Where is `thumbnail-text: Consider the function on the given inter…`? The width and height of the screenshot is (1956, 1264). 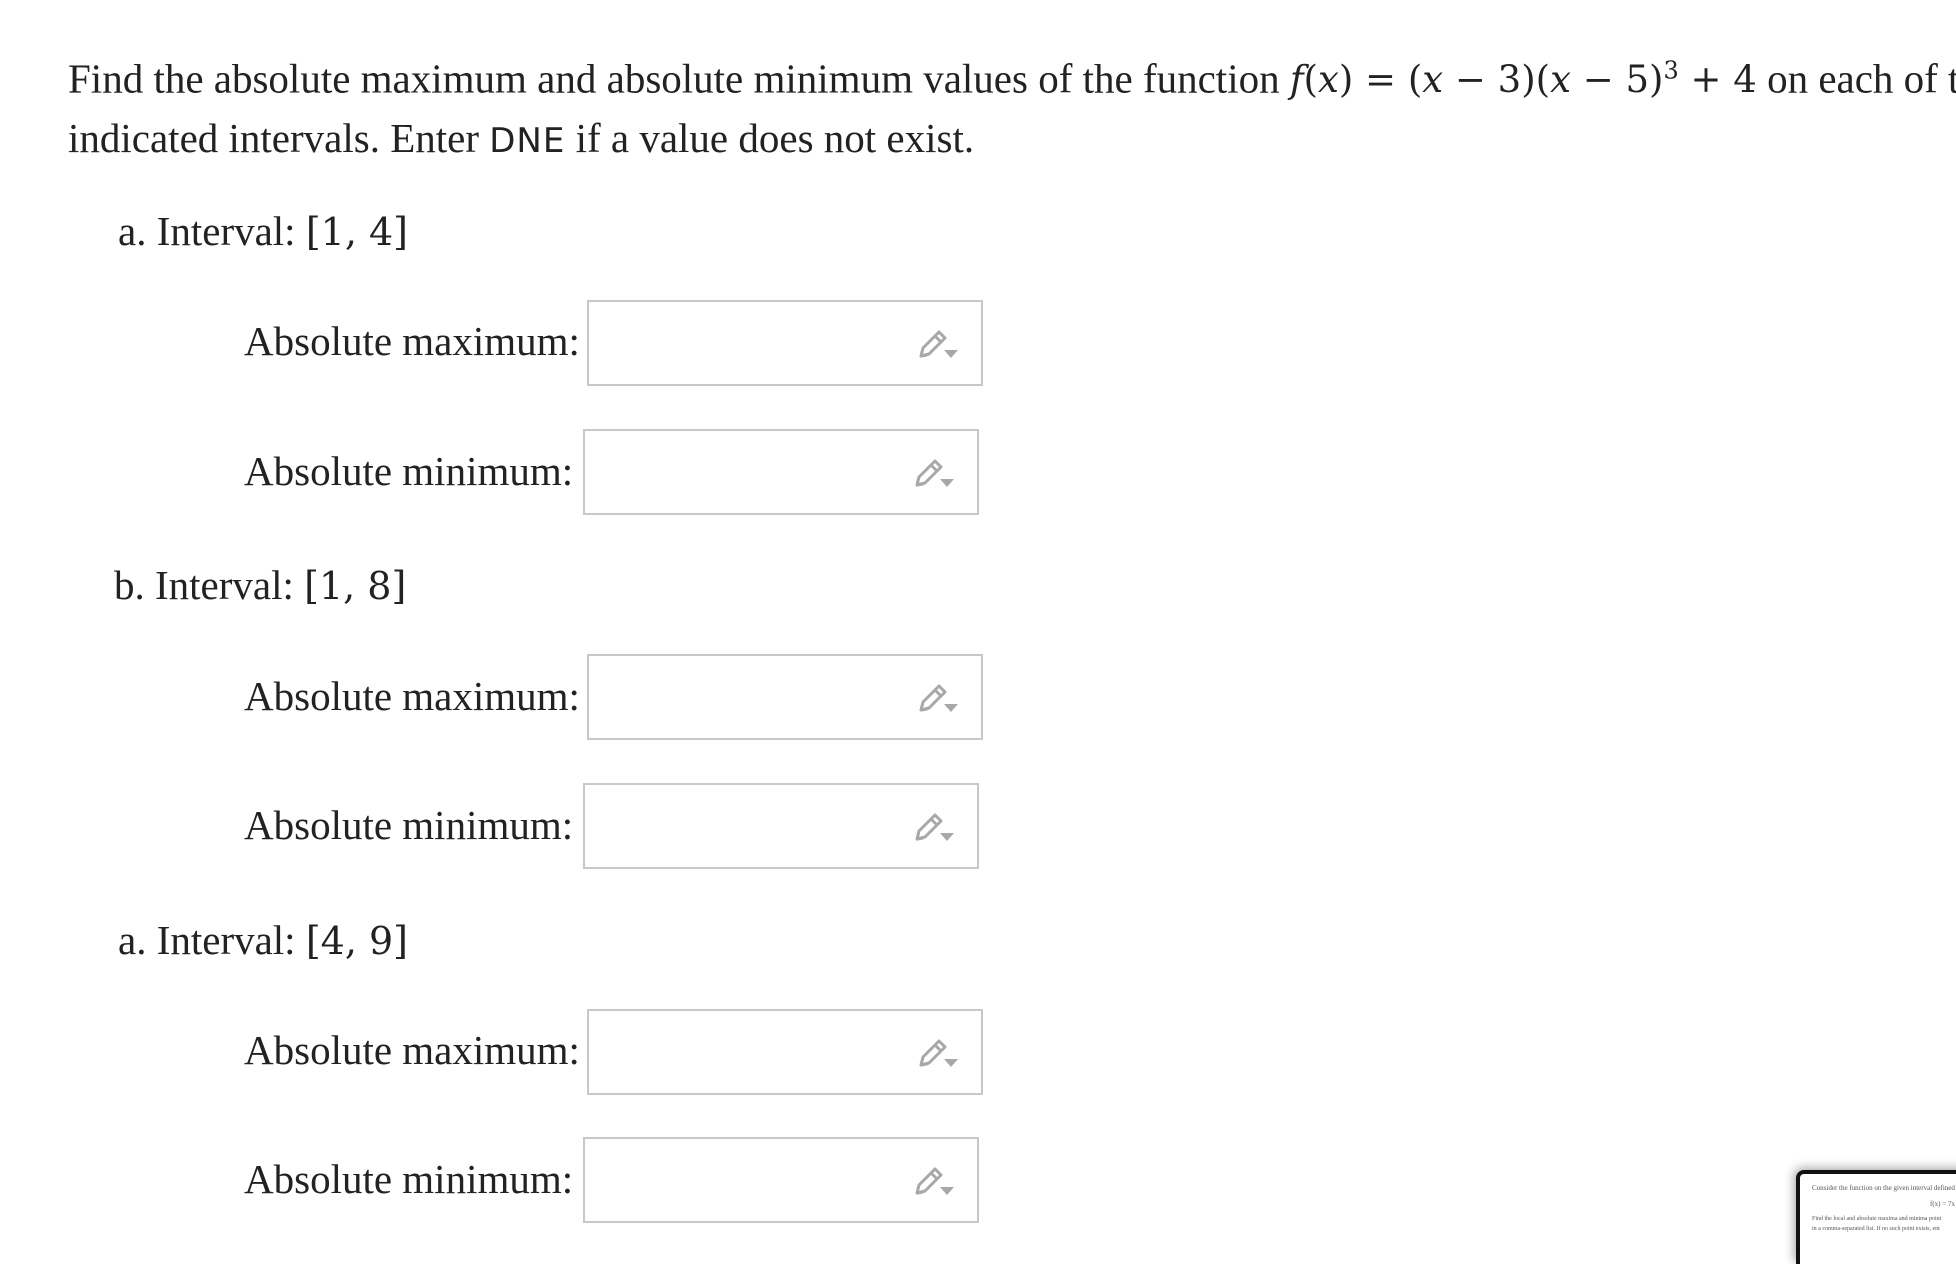 thumbnail-text: Consider the function on the given inter… is located at coordinates (1884, 1188).